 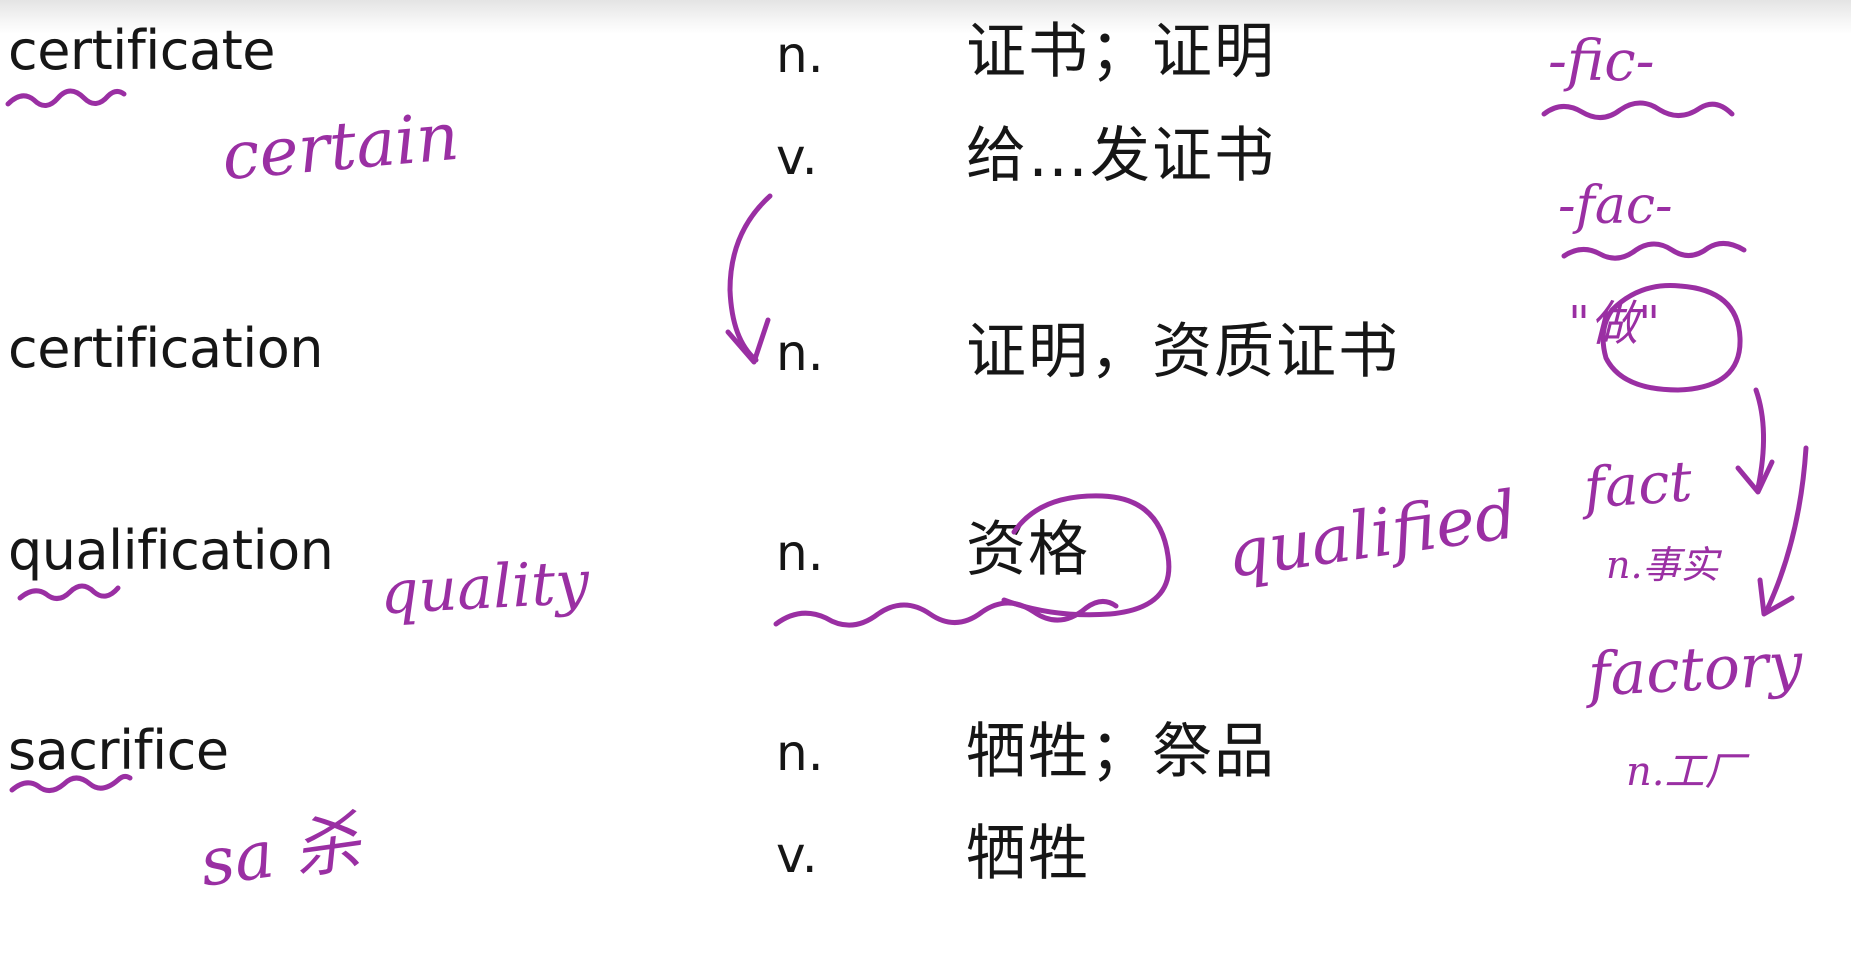 I want to click on wavy-underline-certificate, so click(x=66, y=98).